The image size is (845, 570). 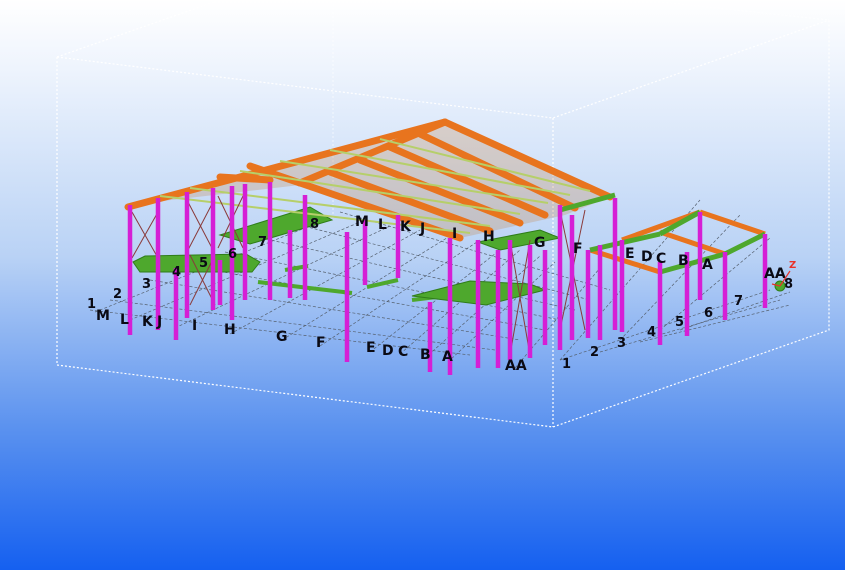 What do you see at coordinates (792, 265) in the screenshot?
I see `z-axis-label: Z` at bounding box center [792, 265].